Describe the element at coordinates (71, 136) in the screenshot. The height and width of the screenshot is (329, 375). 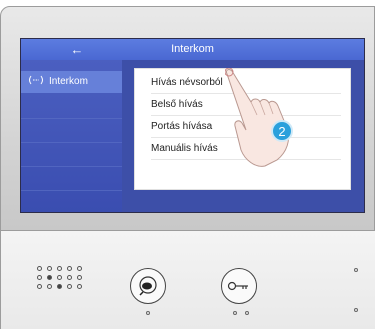
I see `sidebar: Interkom` at that location.